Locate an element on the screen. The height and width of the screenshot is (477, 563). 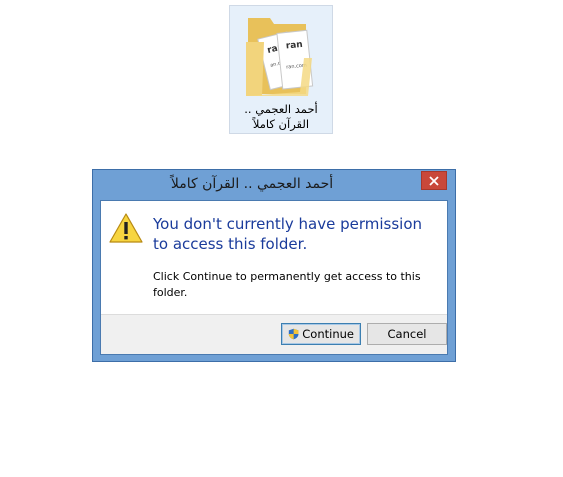
warning-icon is located at coordinates (126, 228).